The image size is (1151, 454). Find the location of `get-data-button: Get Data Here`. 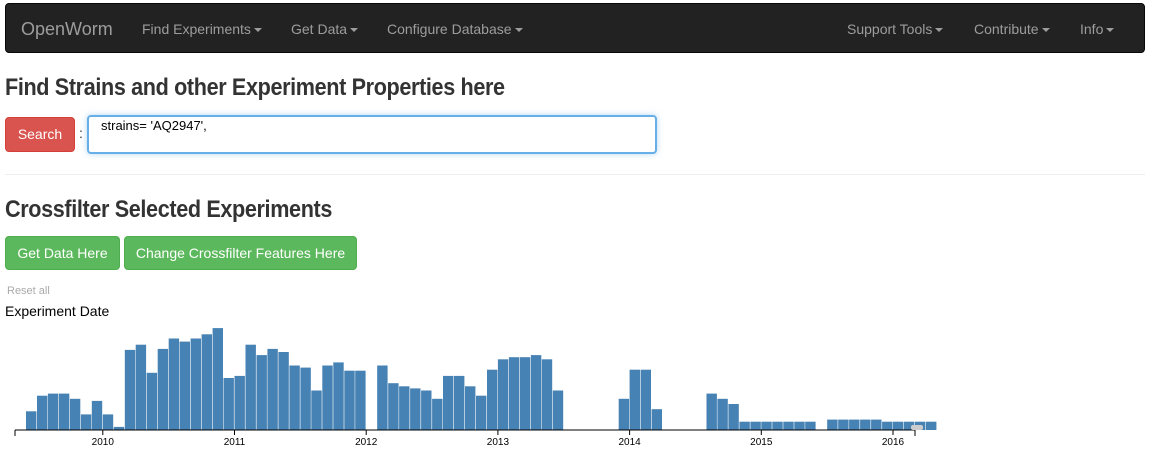

get-data-button: Get Data Here is located at coordinates (62, 253).